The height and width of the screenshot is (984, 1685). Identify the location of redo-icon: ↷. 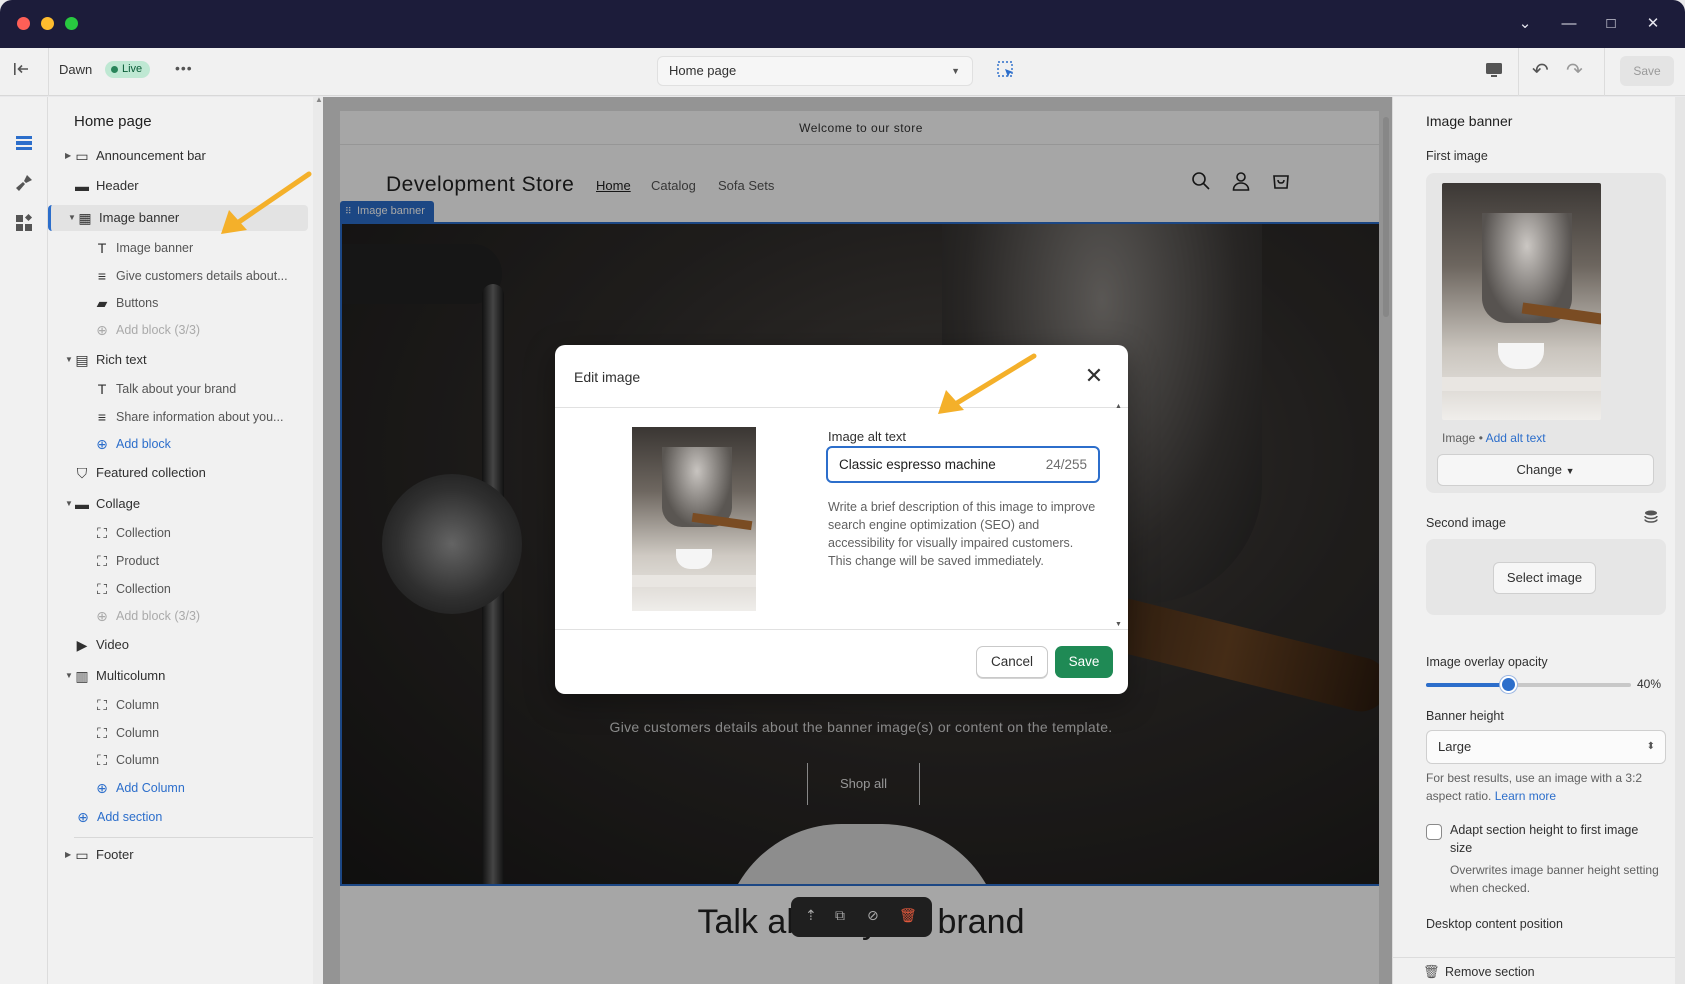
(1574, 70).